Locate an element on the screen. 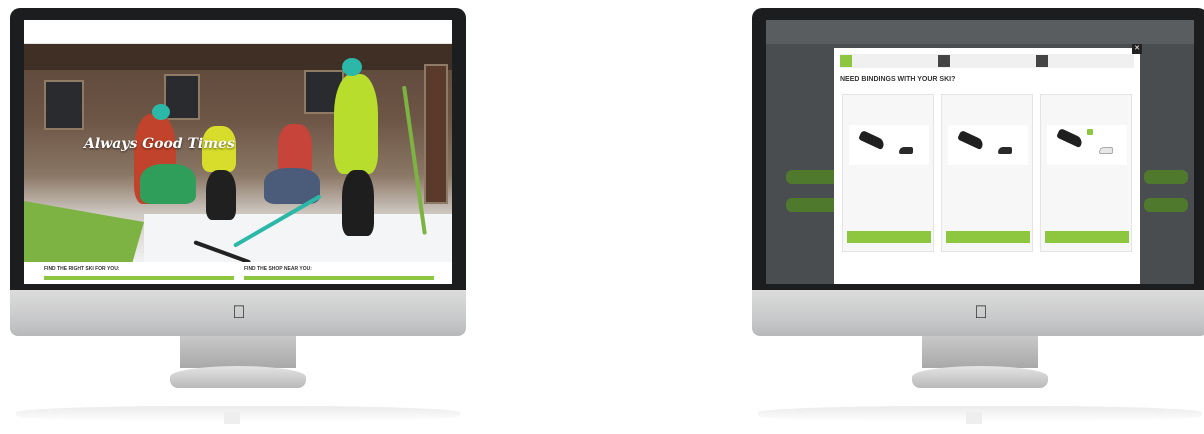 The height and width of the screenshot is (434, 1204). bindings-modal: ✕ NEED BINDINGS WITH YOUR SKI? is located at coordinates (988, 164).